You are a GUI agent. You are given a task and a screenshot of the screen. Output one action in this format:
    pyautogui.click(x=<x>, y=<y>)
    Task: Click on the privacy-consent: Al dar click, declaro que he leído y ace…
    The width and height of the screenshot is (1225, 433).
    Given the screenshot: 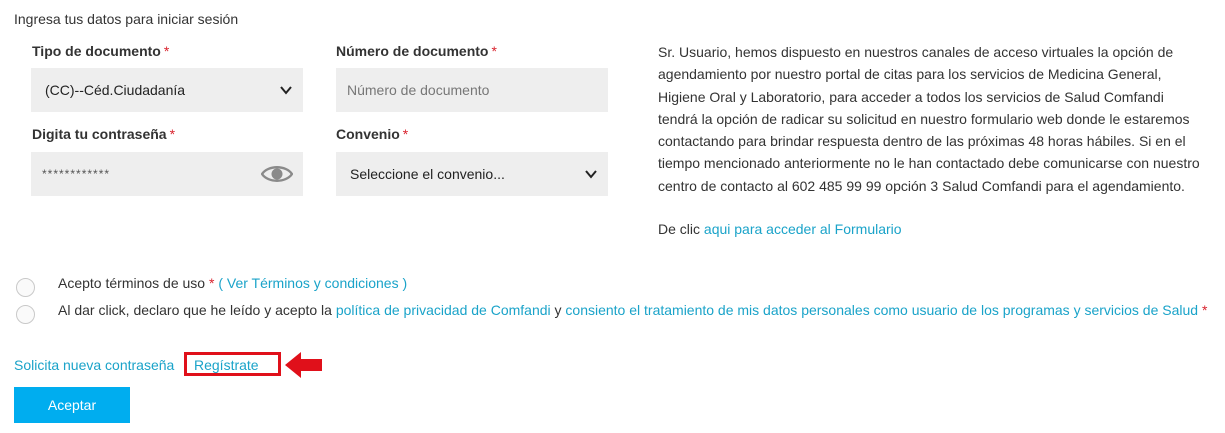 What is the action you would take?
    pyautogui.click(x=633, y=310)
    